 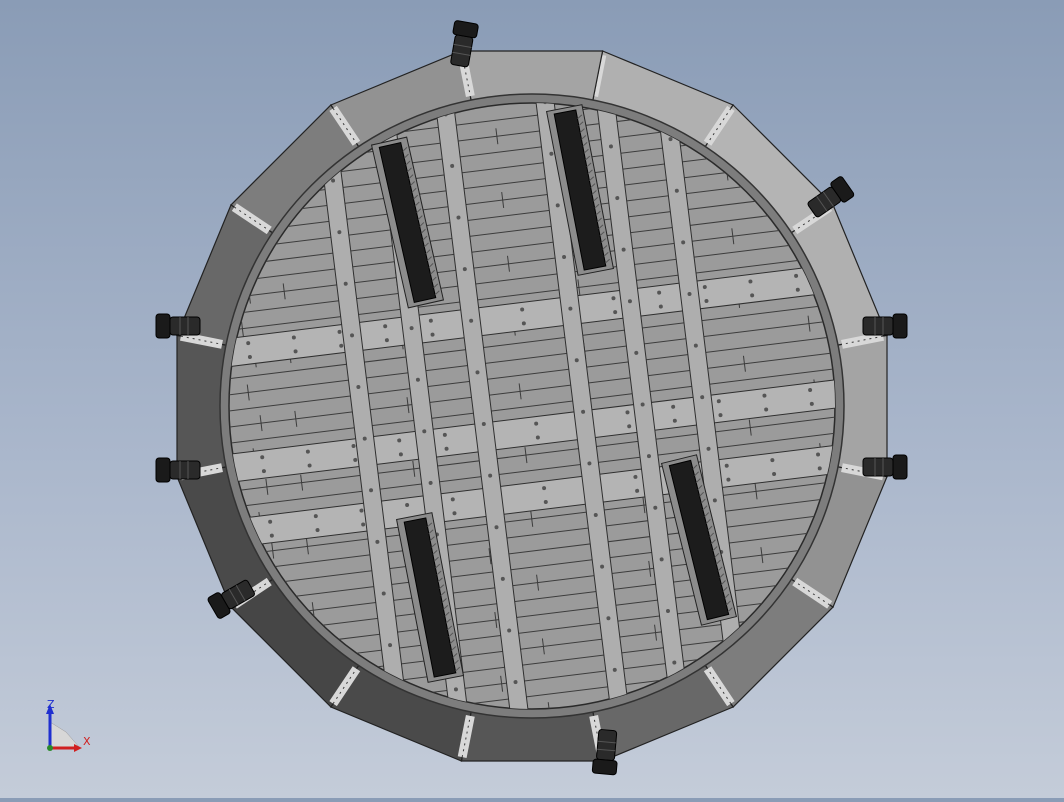 I want to click on x-axis-arrow-icon, so click(x=78, y=748).